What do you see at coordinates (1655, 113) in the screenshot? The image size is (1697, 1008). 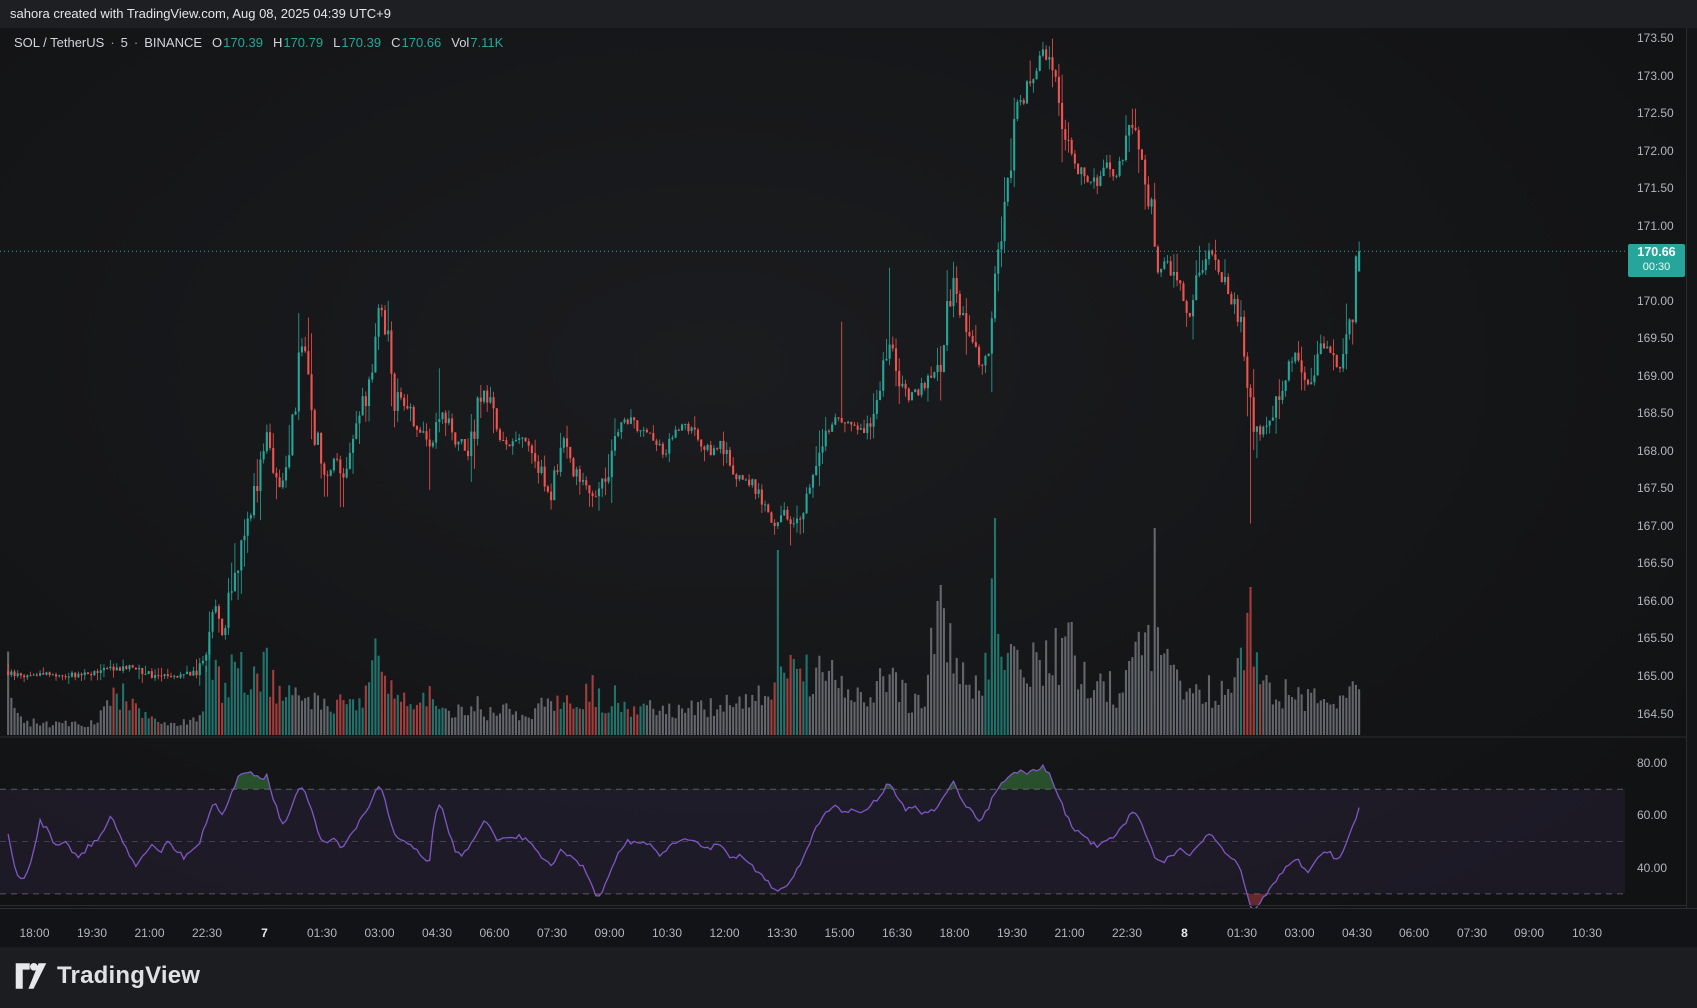 I see `price-axis-label: 172.50` at bounding box center [1655, 113].